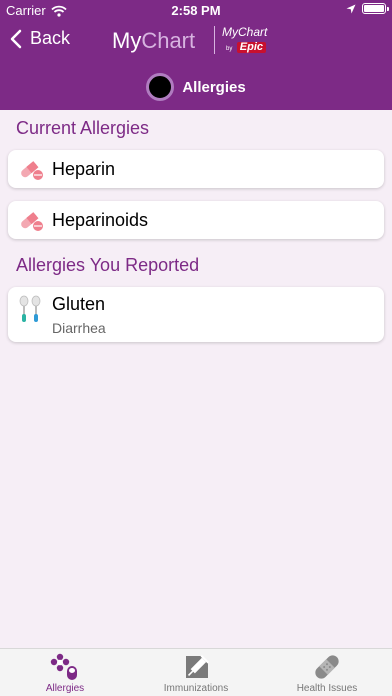 This screenshot has width=392, height=696. I want to click on section-title-current: Current Allergies, so click(83, 128).